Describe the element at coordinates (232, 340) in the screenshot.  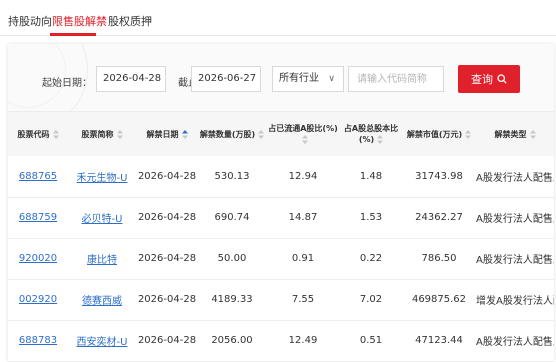
I see `unlock-qty-cell: 2056.00` at that location.